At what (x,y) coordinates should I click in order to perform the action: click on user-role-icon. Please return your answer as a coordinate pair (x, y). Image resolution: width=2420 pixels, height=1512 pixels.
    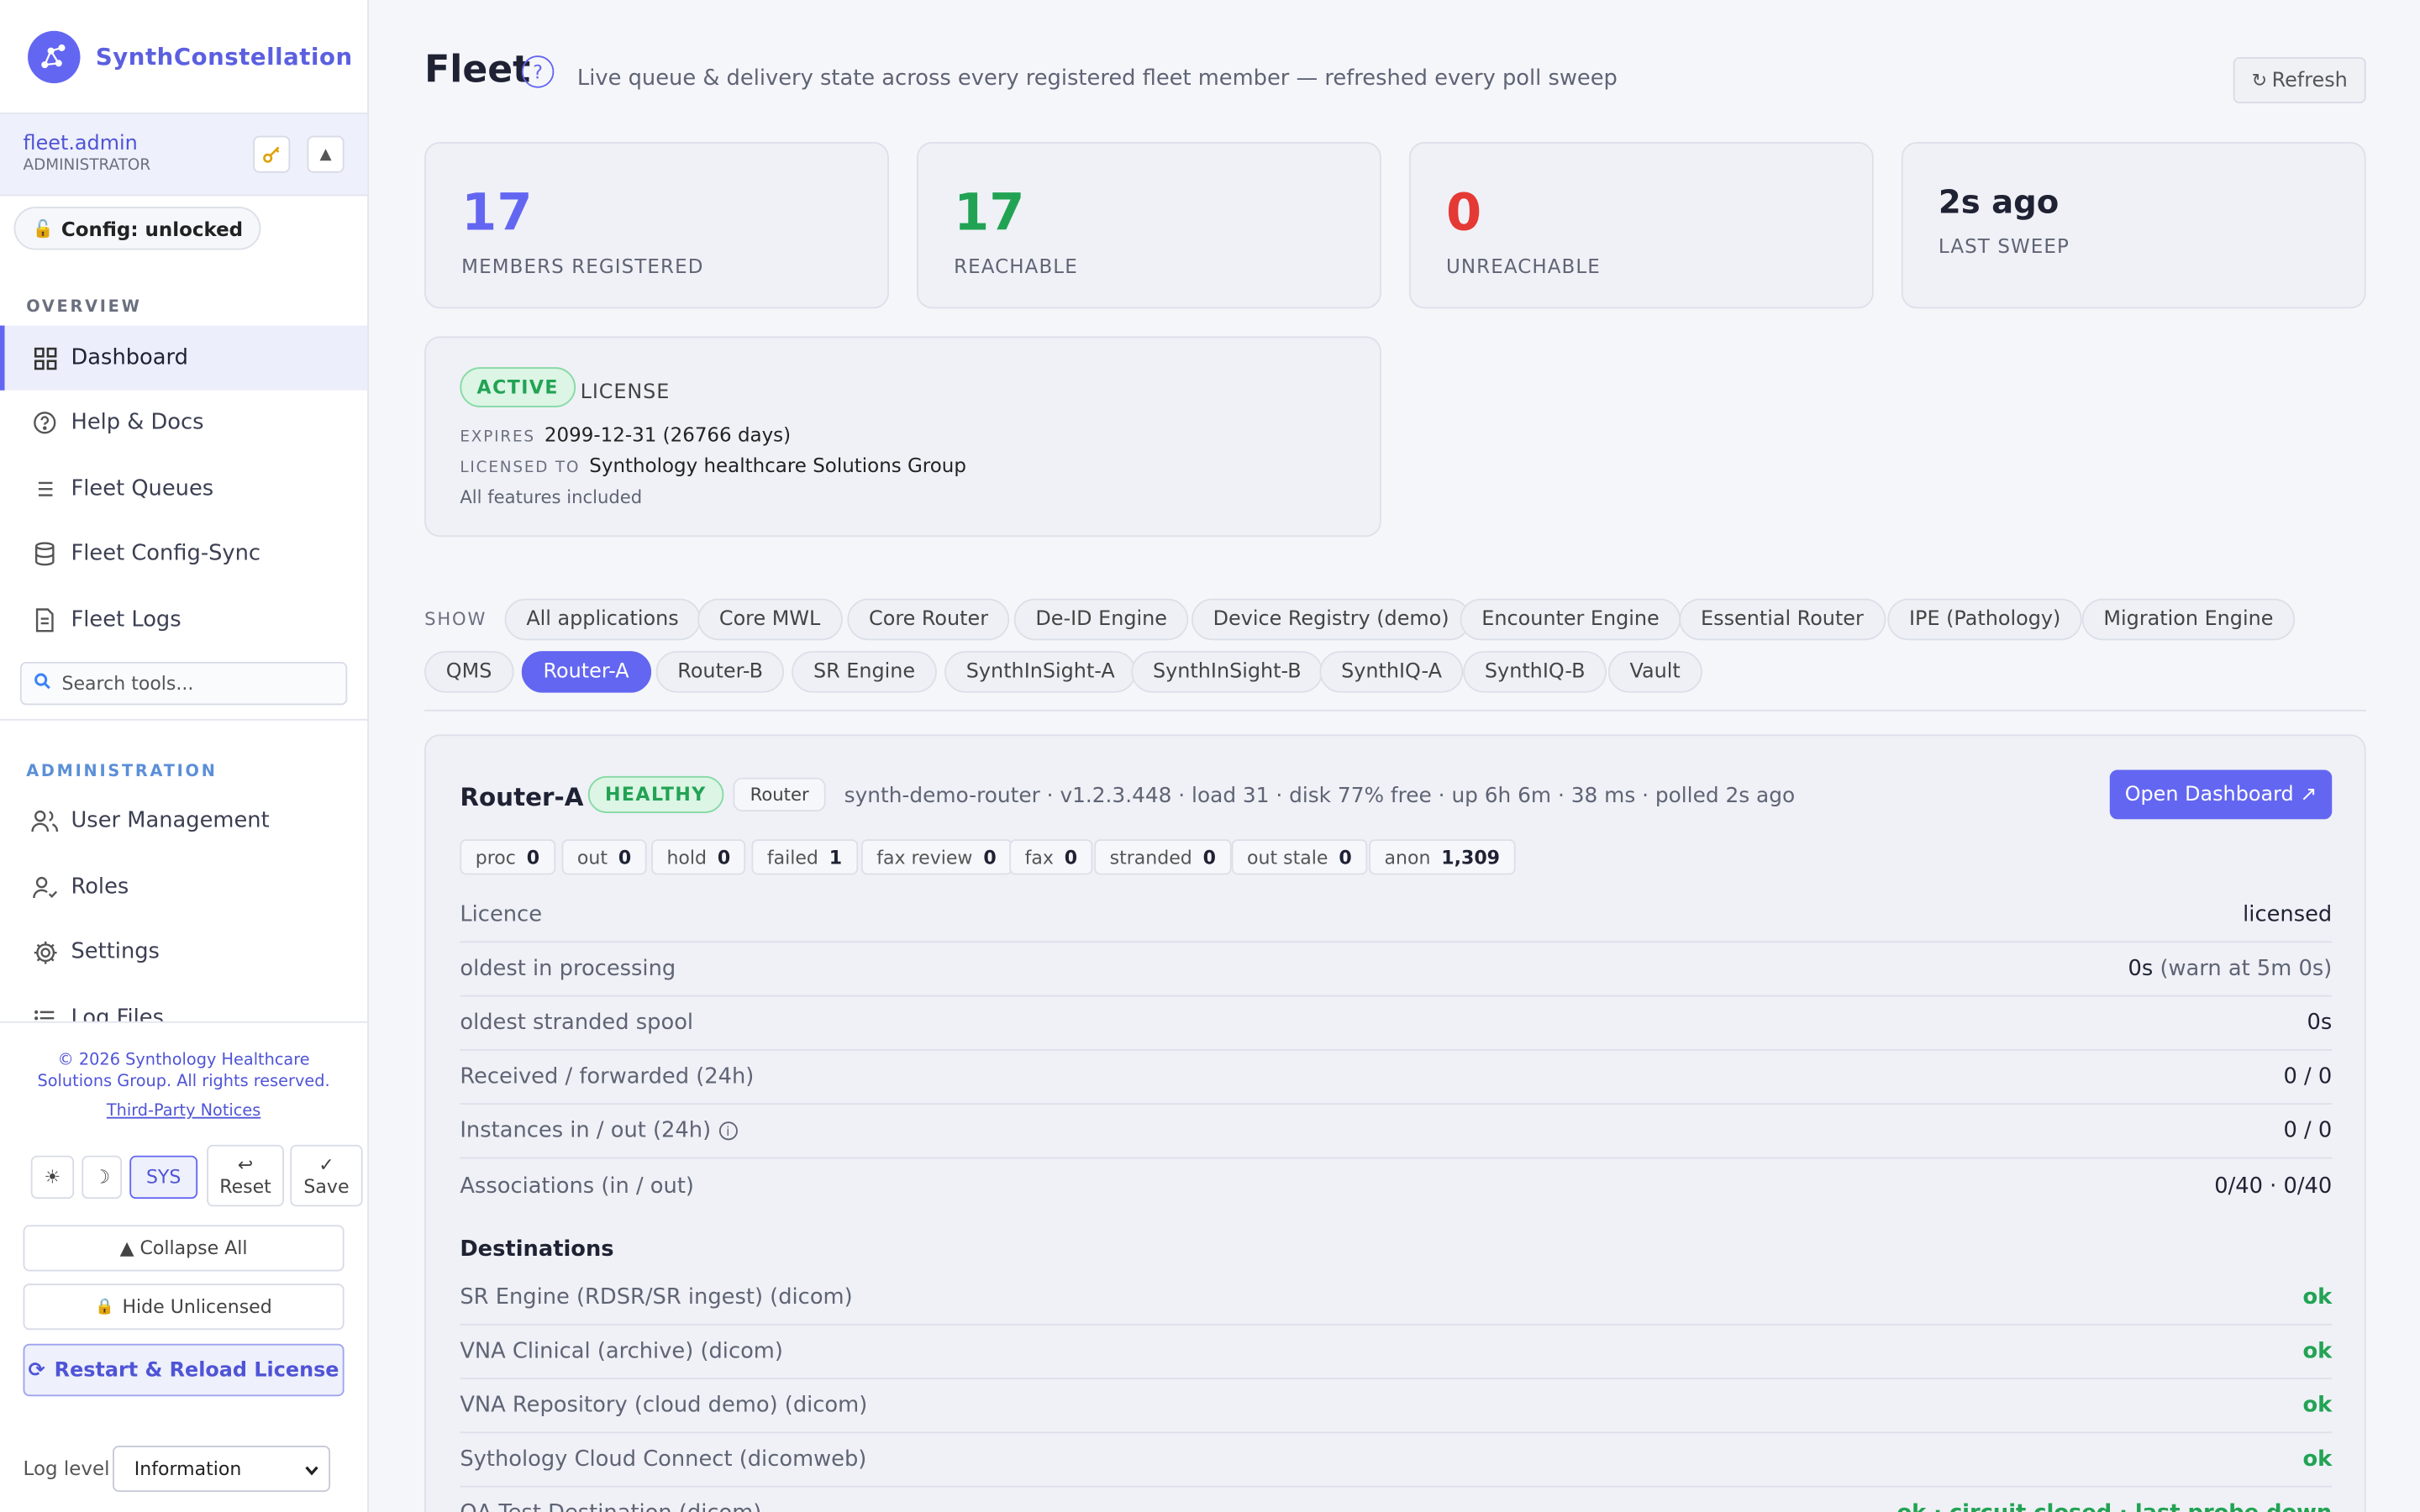
    Looking at the image, I should click on (45, 887).